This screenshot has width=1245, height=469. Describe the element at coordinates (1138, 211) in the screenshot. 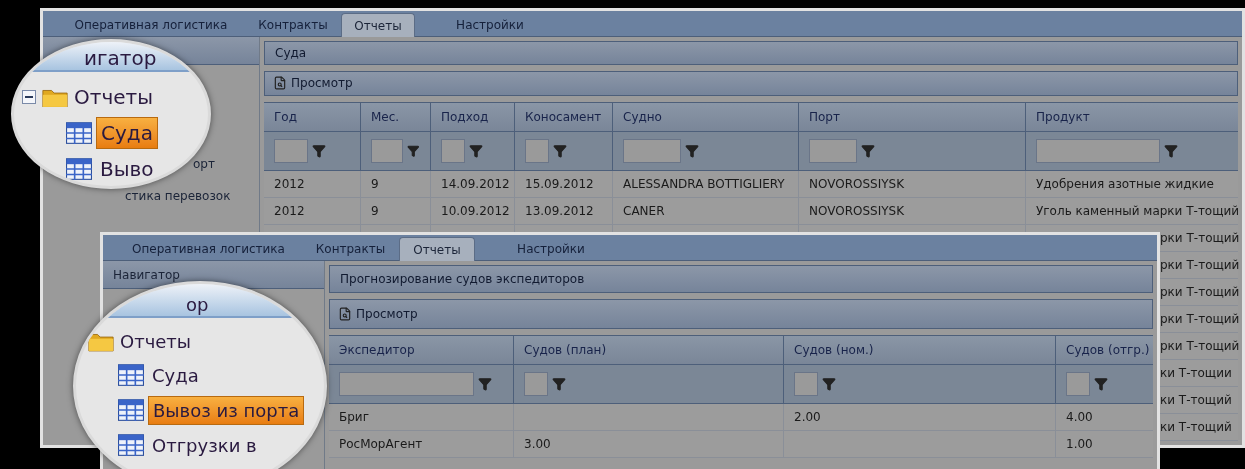

I see `table-cell-text: Уголь каменный марки Т-тощий` at that location.